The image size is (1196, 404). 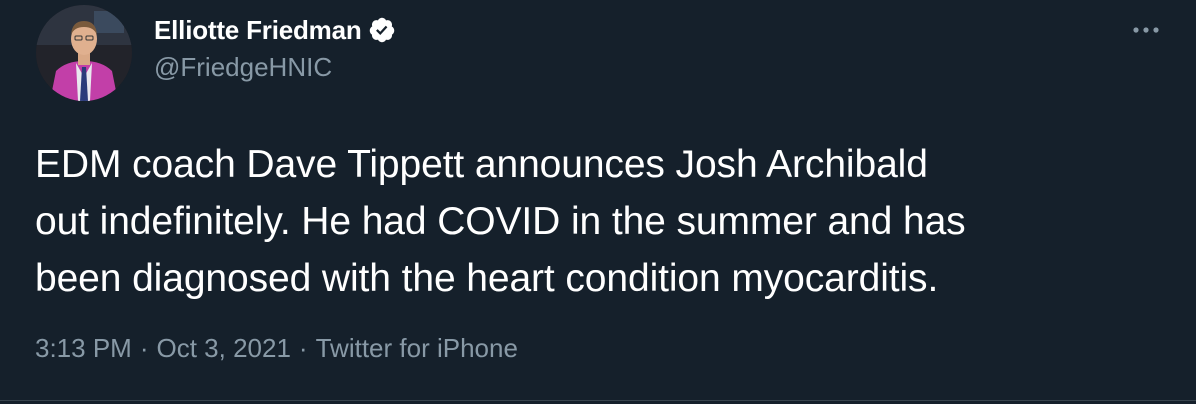 What do you see at coordinates (417, 348) in the screenshot?
I see `tweet-source-link: Twitter for iPhone` at bounding box center [417, 348].